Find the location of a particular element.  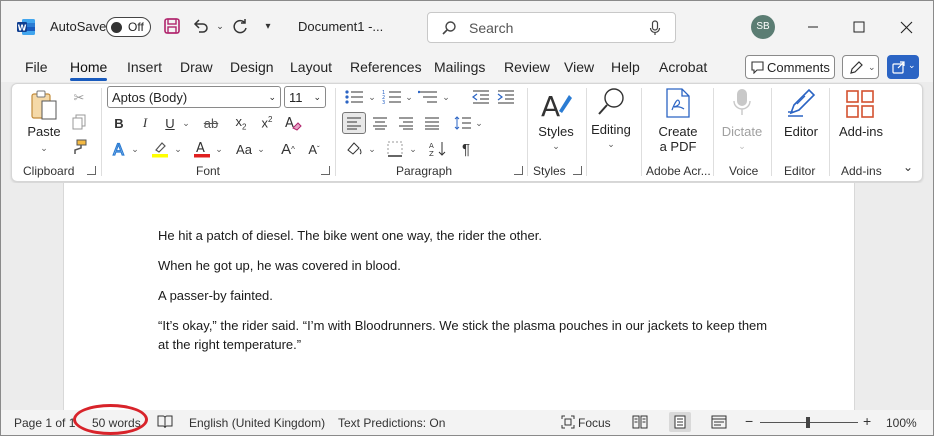

bold-icon: B is located at coordinates (119, 123).